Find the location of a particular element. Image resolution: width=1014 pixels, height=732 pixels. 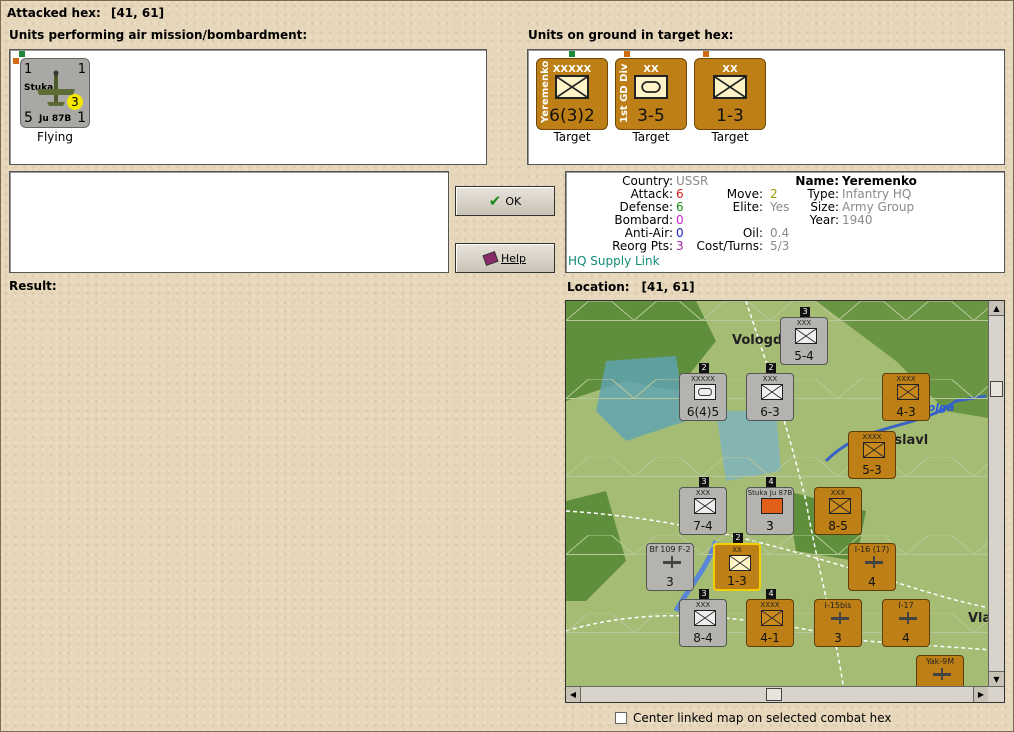

map-counter-aircraft: I-17 4 is located at coordinates (906, 623).